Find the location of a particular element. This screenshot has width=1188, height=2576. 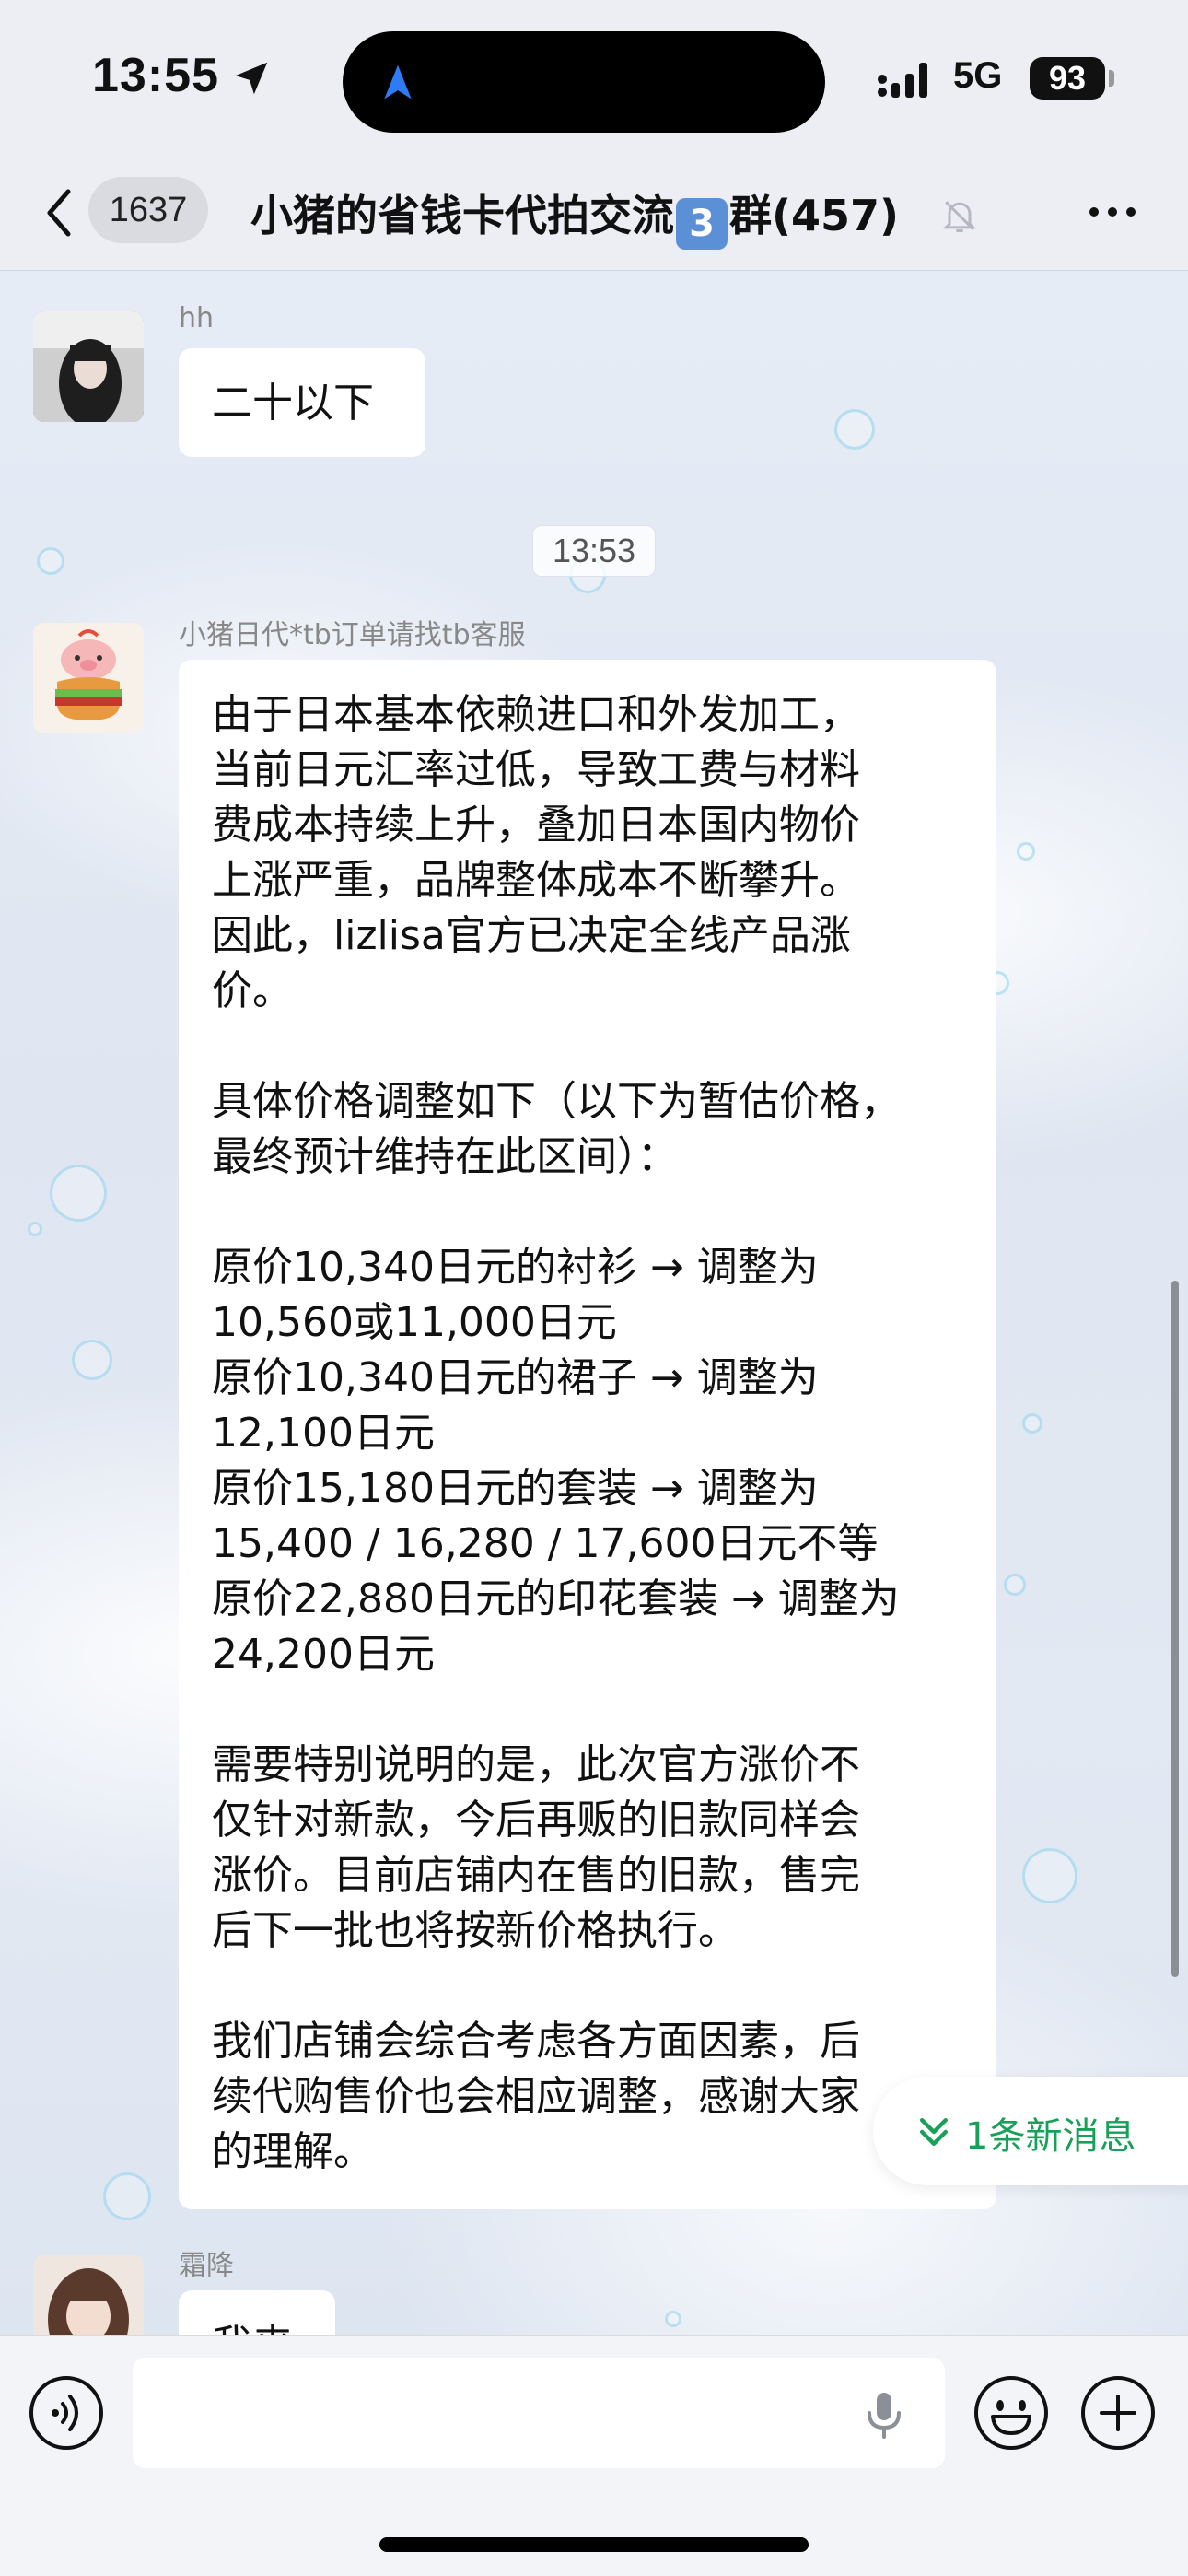

sender-name: hh is located at coordinates (197, 318).